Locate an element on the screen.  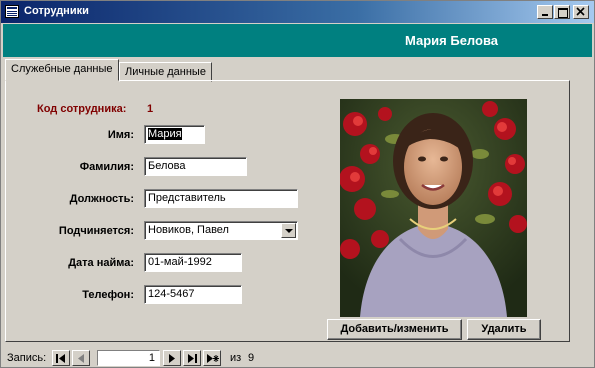
minimize-icon is located at coordinates (545, 12).